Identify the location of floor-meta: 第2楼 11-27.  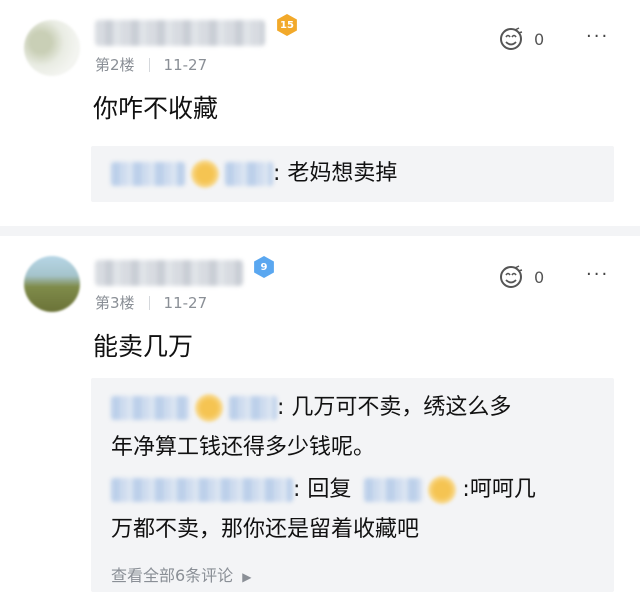
(151, 64).